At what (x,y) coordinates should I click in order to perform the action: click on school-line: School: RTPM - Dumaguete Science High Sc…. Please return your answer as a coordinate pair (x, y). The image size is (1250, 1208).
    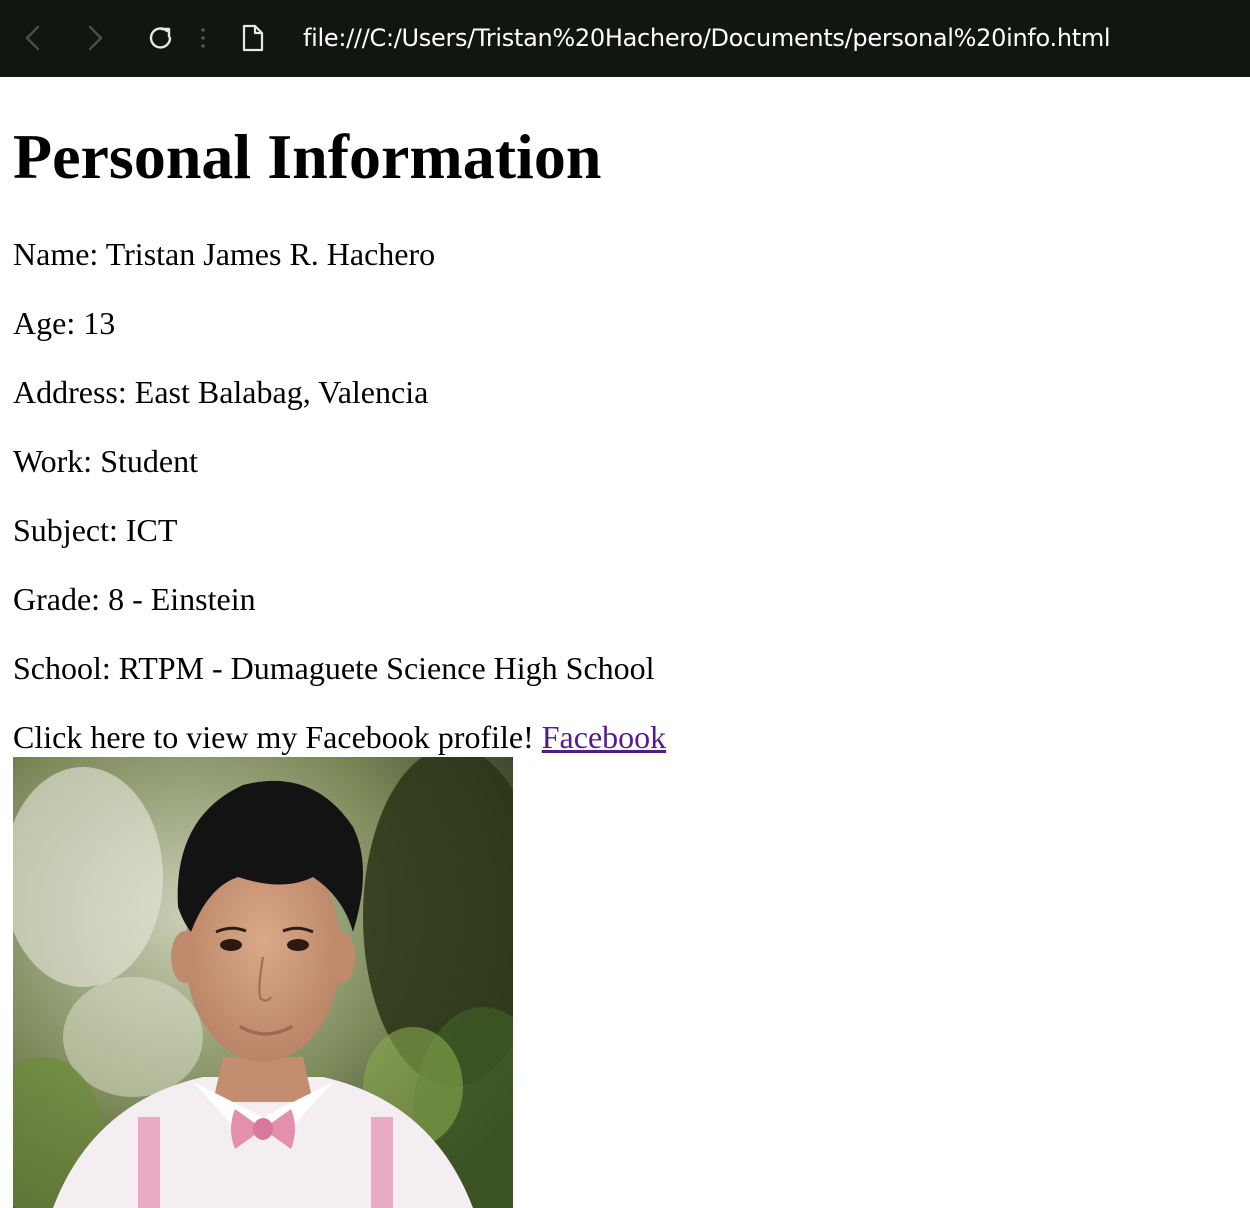
    Looking at the image, I should click on (334, 668).